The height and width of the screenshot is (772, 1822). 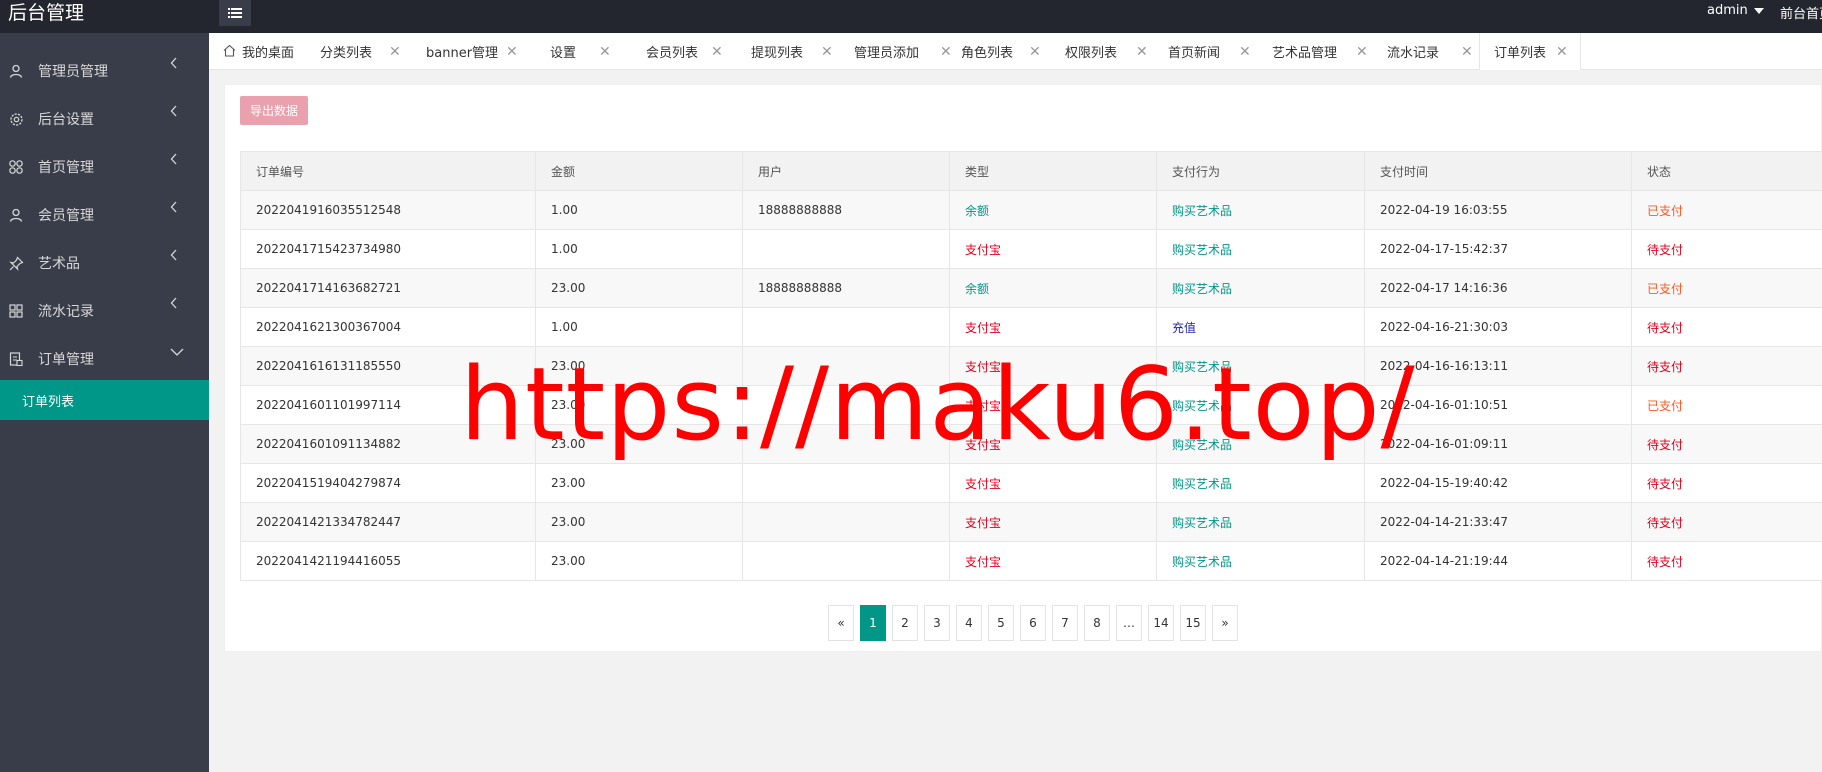 What do you see at coordinates (1498, 483) in the screenshot?
I see `cell-pay-time: 2022-04-15-19:40:42` at bounding box center [1498, 483].